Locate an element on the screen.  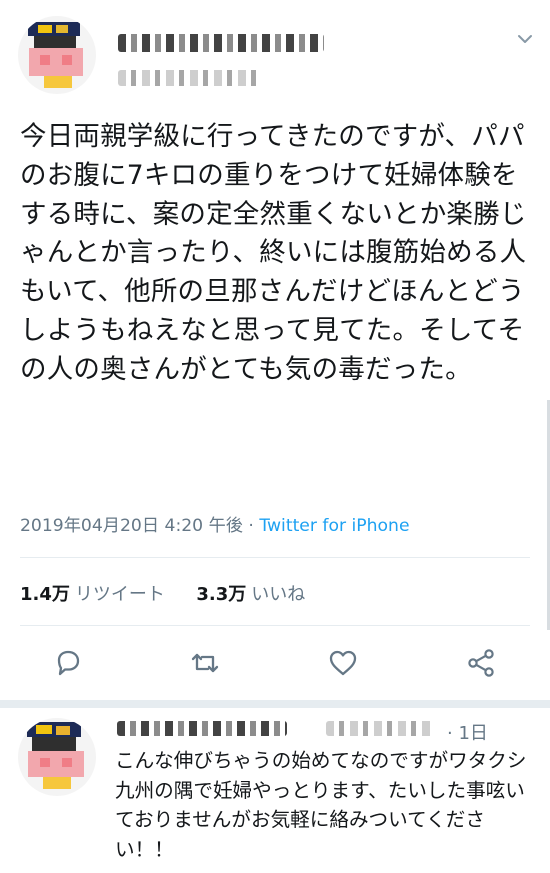
heart-icon is located at coordinates (343, 663).